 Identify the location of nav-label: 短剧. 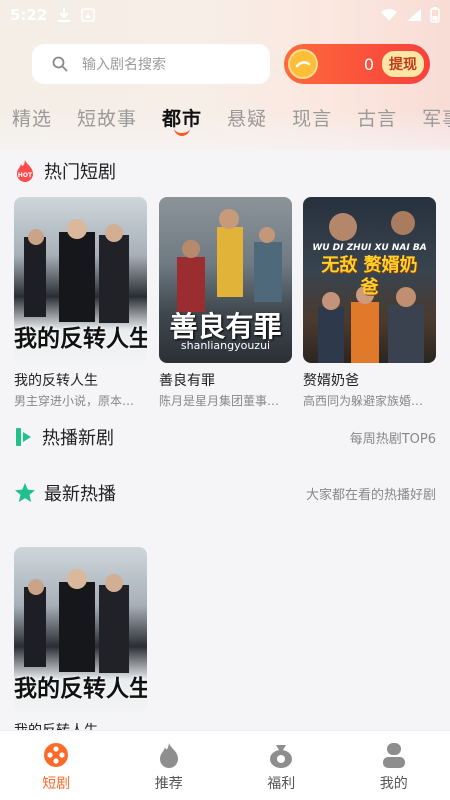
(56, 784).